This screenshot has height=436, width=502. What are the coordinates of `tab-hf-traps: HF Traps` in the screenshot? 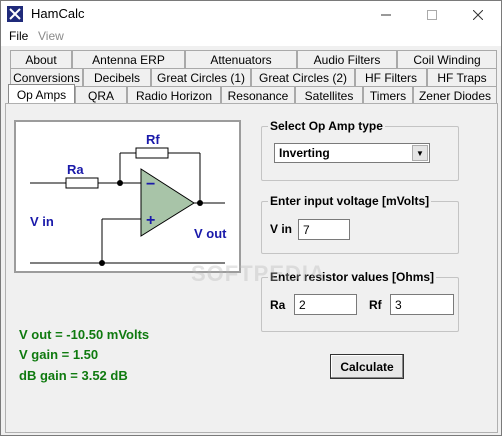 It's located at (462, 77).